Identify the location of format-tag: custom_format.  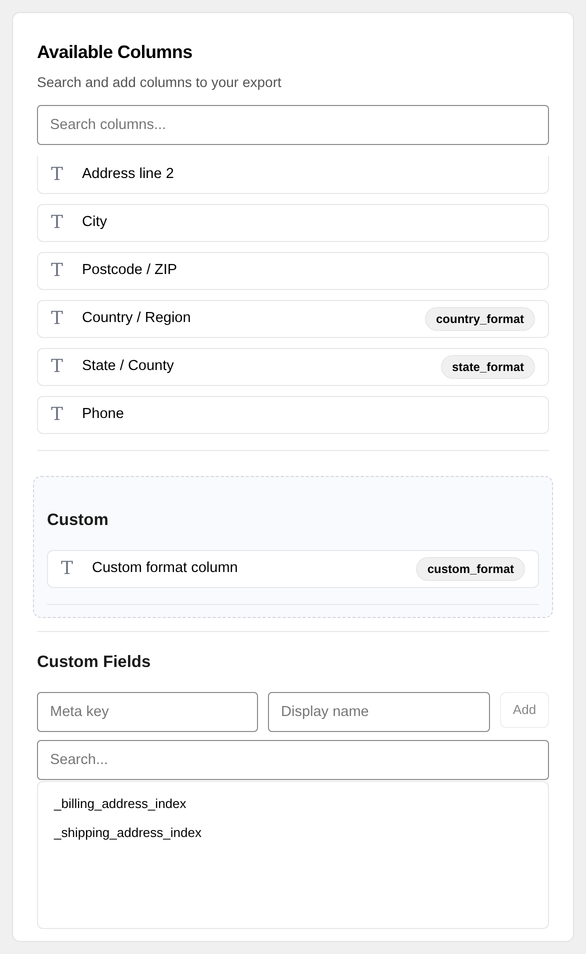
(470, 568).